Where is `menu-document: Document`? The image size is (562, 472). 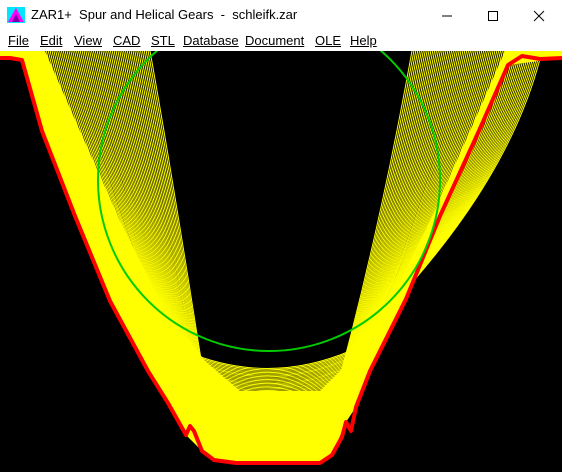 menu-document: Document is located at coordinates (274, 41).